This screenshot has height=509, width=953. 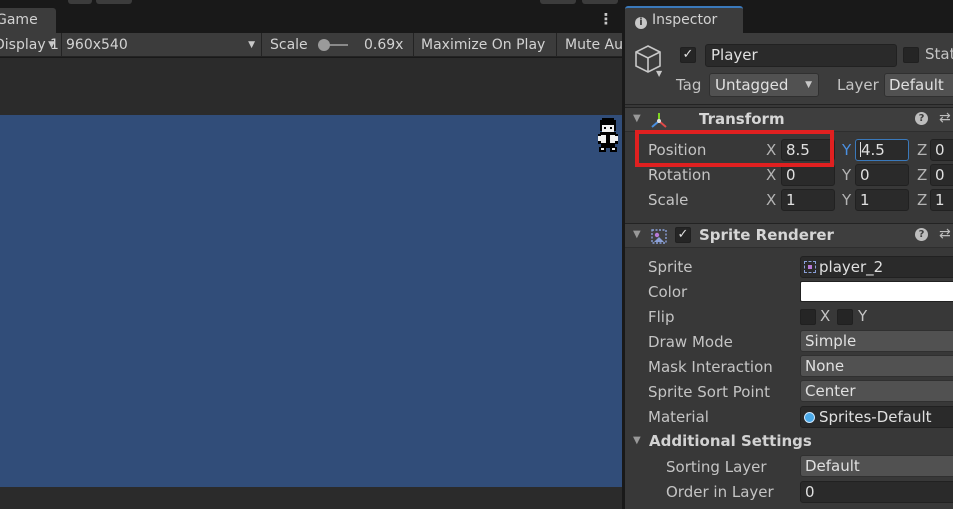 I want to click on transform-header: ▼ Transform ? ⇄, so click(x=789, y=119).